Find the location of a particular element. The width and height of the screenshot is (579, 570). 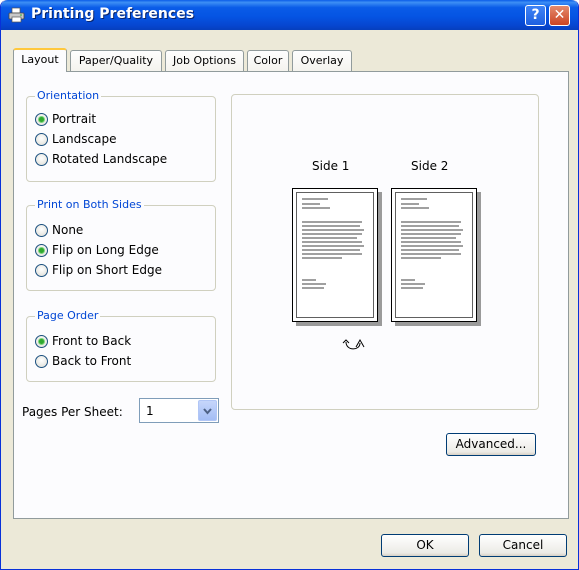

title-bar: Printing Preferences ? ✕ is located at coordinates (289, 15).